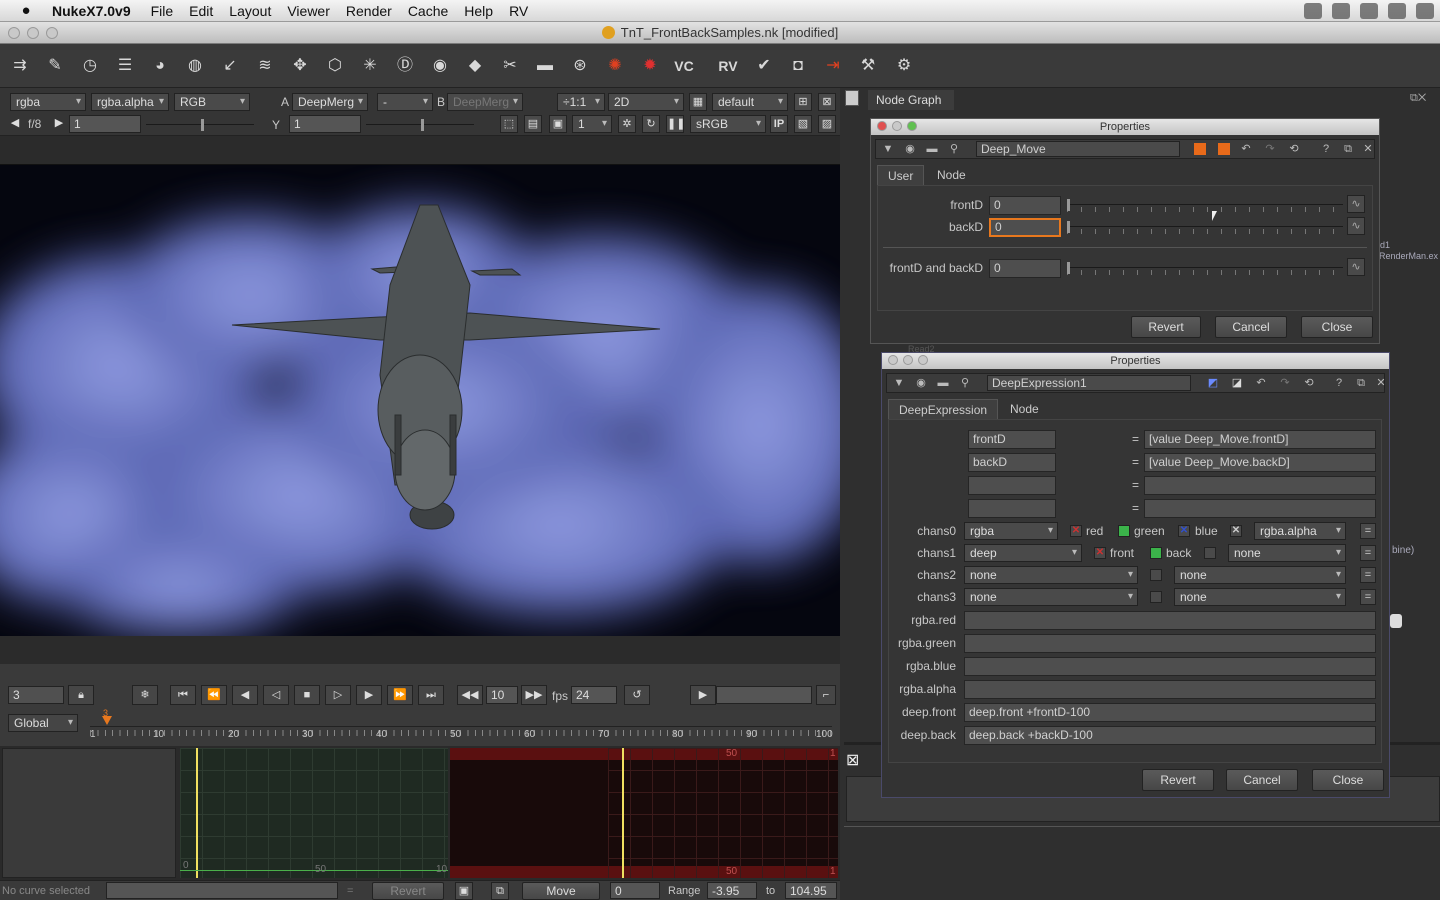  Describe the element at coordinates (561, 891) in the screenshot. I see `move-button: Move` at that location.